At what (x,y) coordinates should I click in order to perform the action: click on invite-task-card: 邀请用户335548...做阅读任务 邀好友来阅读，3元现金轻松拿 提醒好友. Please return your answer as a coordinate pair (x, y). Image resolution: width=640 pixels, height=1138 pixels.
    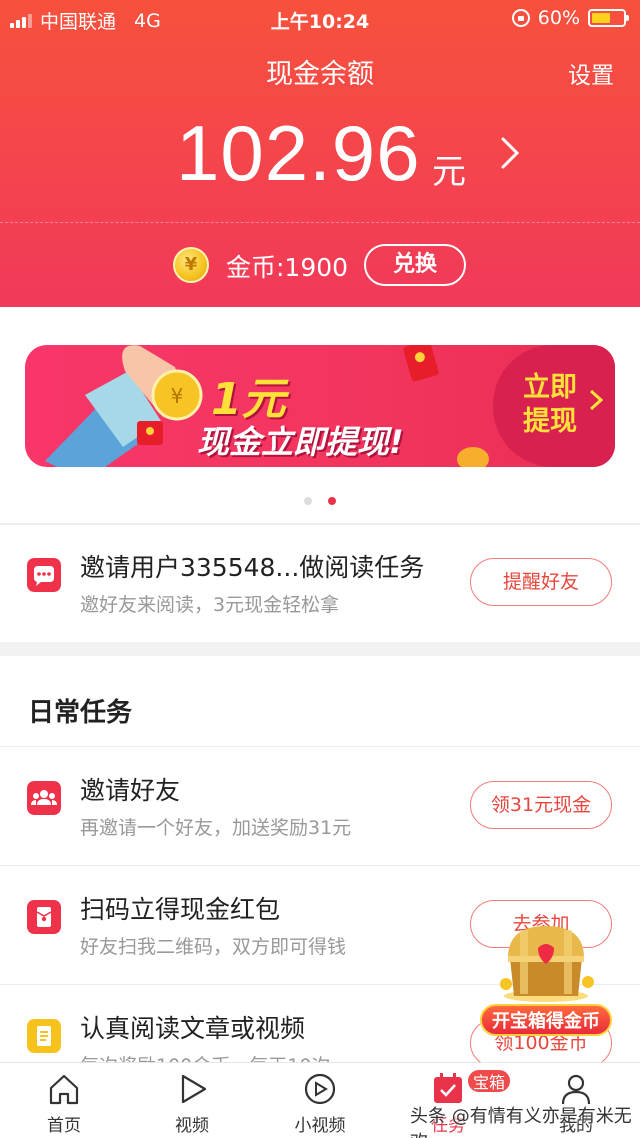
    Looking at the image, I should click on (320, 583).